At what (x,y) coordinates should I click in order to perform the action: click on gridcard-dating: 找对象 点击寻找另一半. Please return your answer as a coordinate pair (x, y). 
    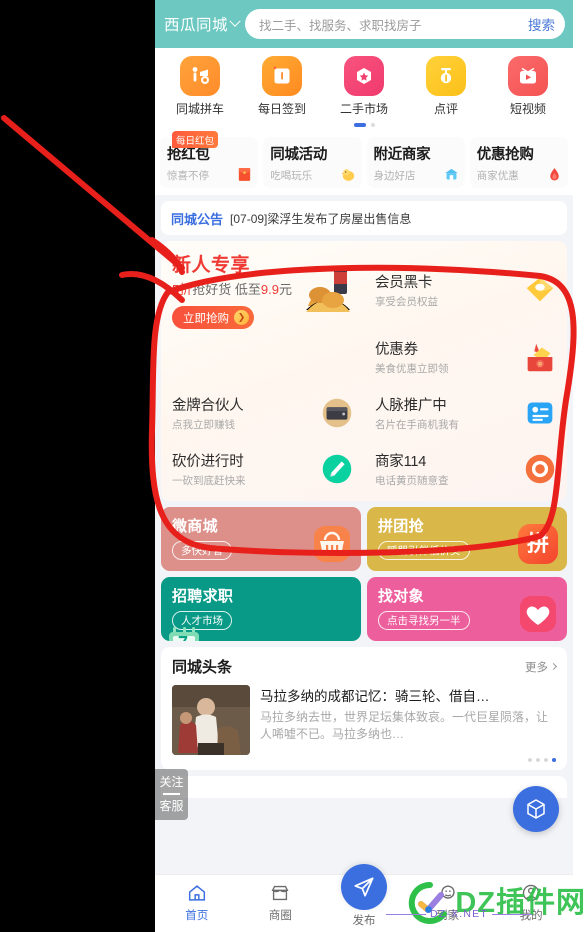
    Looking at the image, I should click on (467, 609).